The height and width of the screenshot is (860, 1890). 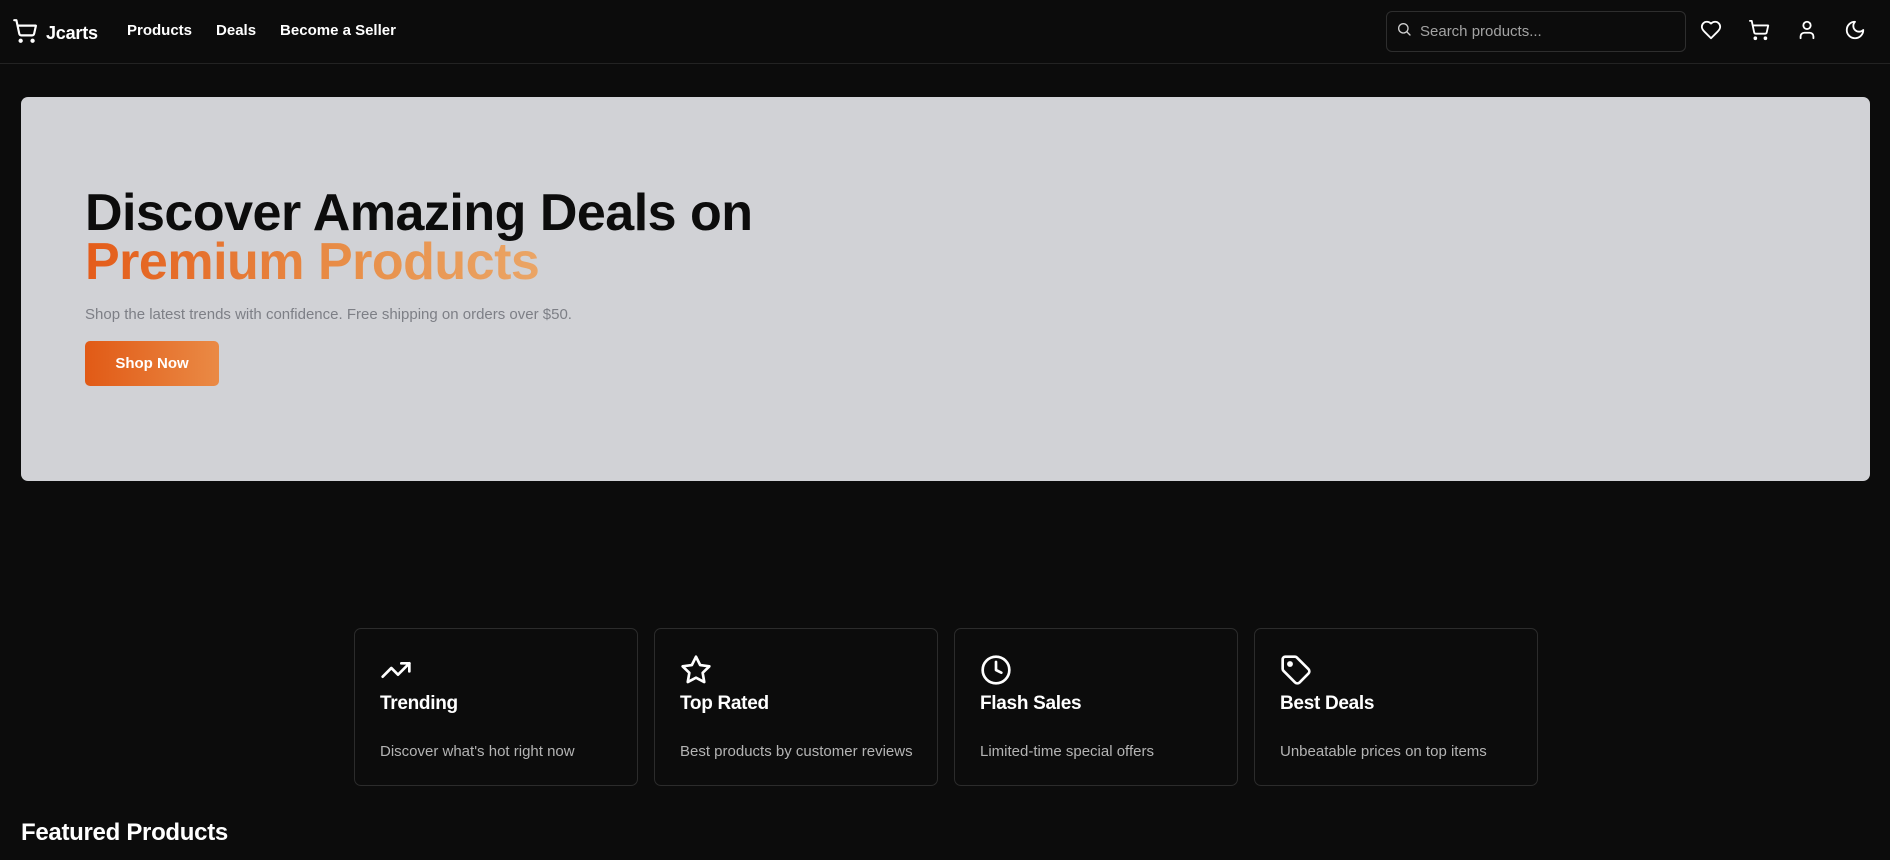 What do you see at coordinates (312, 262) in the screenshot?
I see `hero-title-highlight: Premium Products` at bounding box center [312, 262].